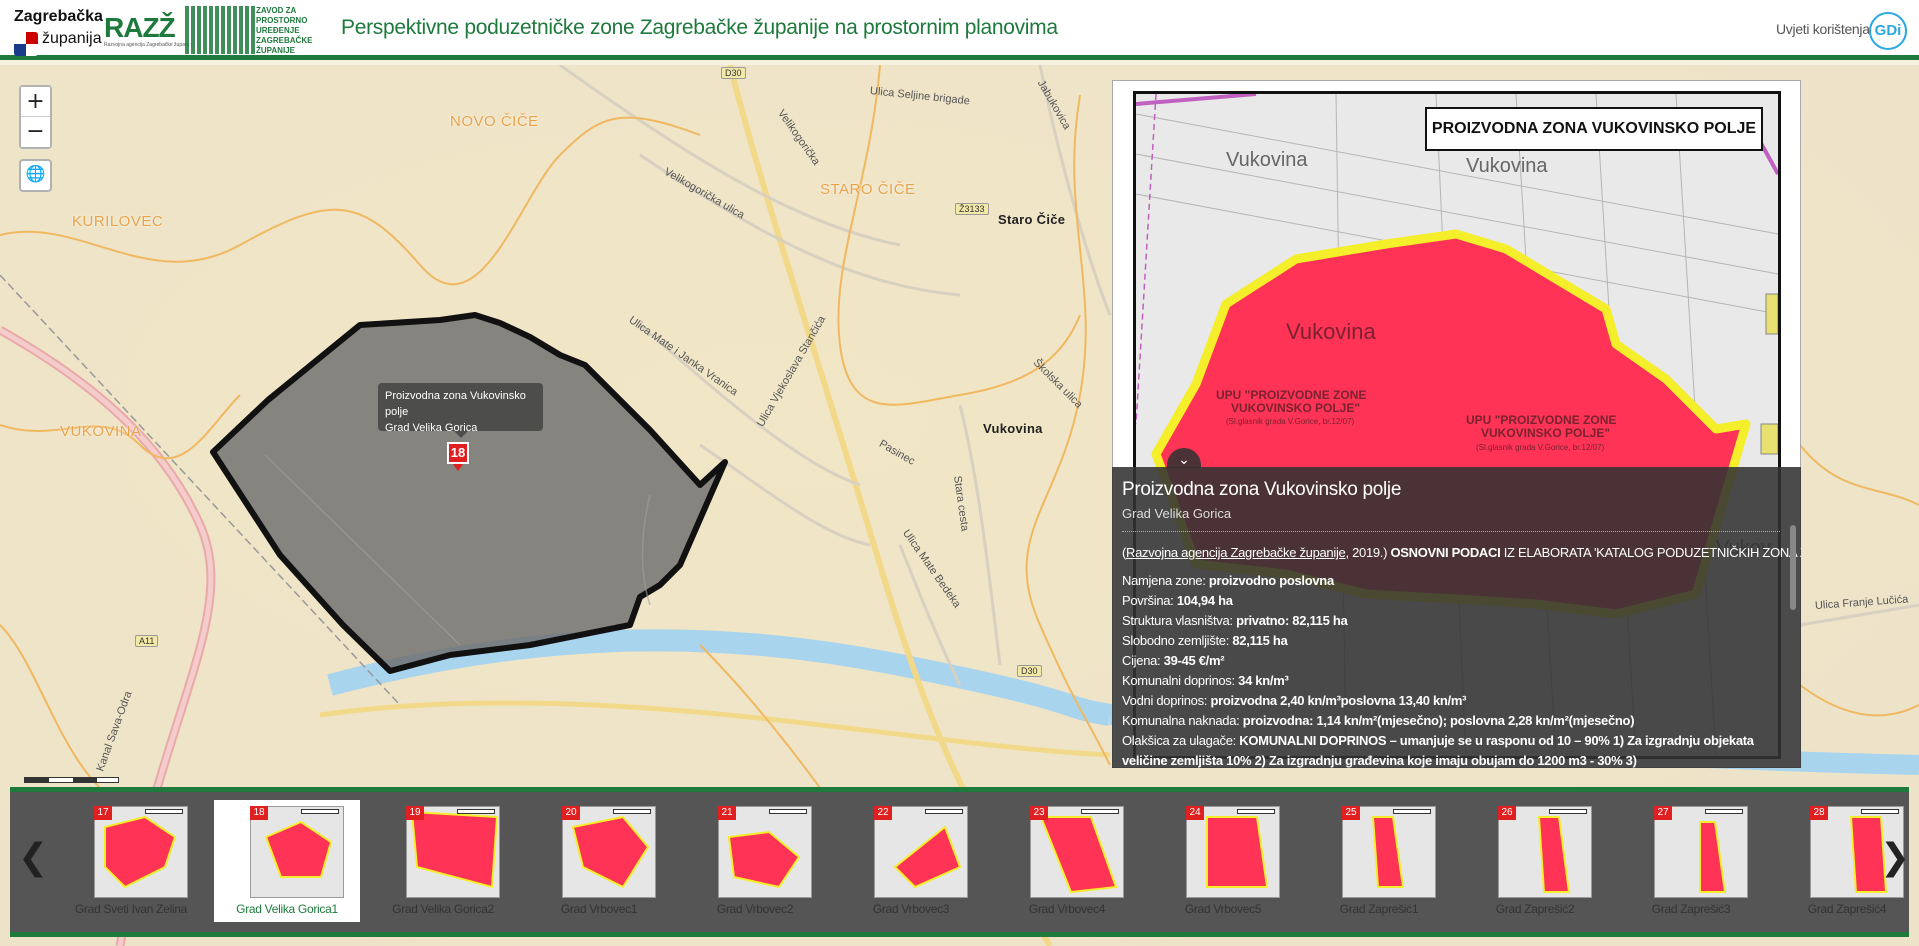 This screenshot has height=946, width=1919. I want to click on zoom-out-button: −, so click(35, 132).